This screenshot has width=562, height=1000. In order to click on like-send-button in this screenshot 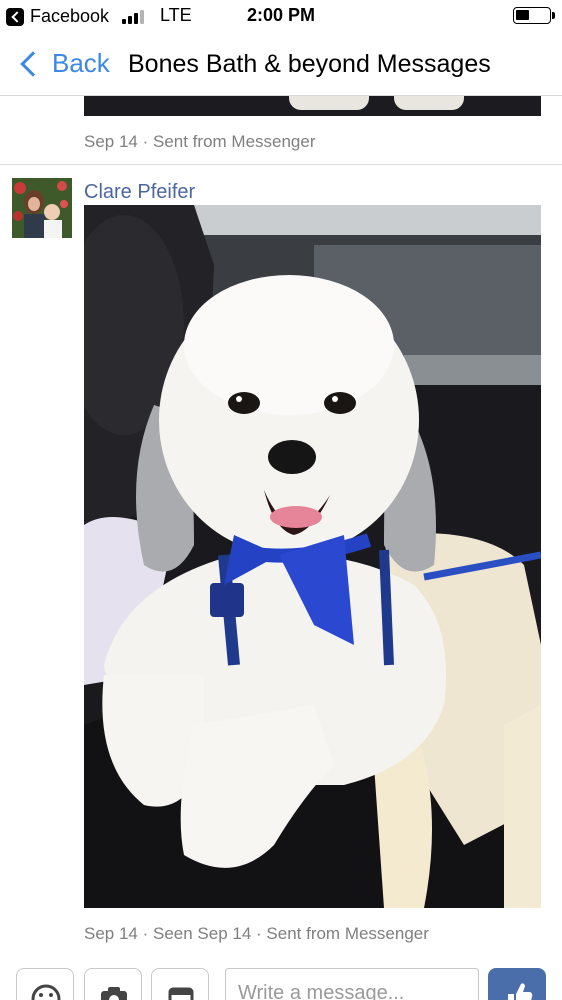, I will do `click(517, 984)`.